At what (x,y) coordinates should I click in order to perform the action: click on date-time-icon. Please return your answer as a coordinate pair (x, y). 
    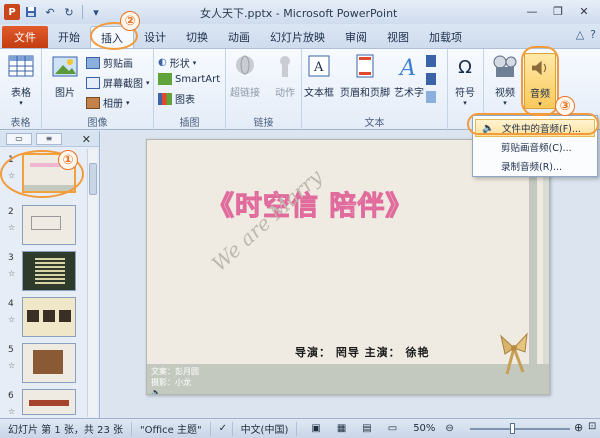
    Looking at the image, I should click on (431, 61).